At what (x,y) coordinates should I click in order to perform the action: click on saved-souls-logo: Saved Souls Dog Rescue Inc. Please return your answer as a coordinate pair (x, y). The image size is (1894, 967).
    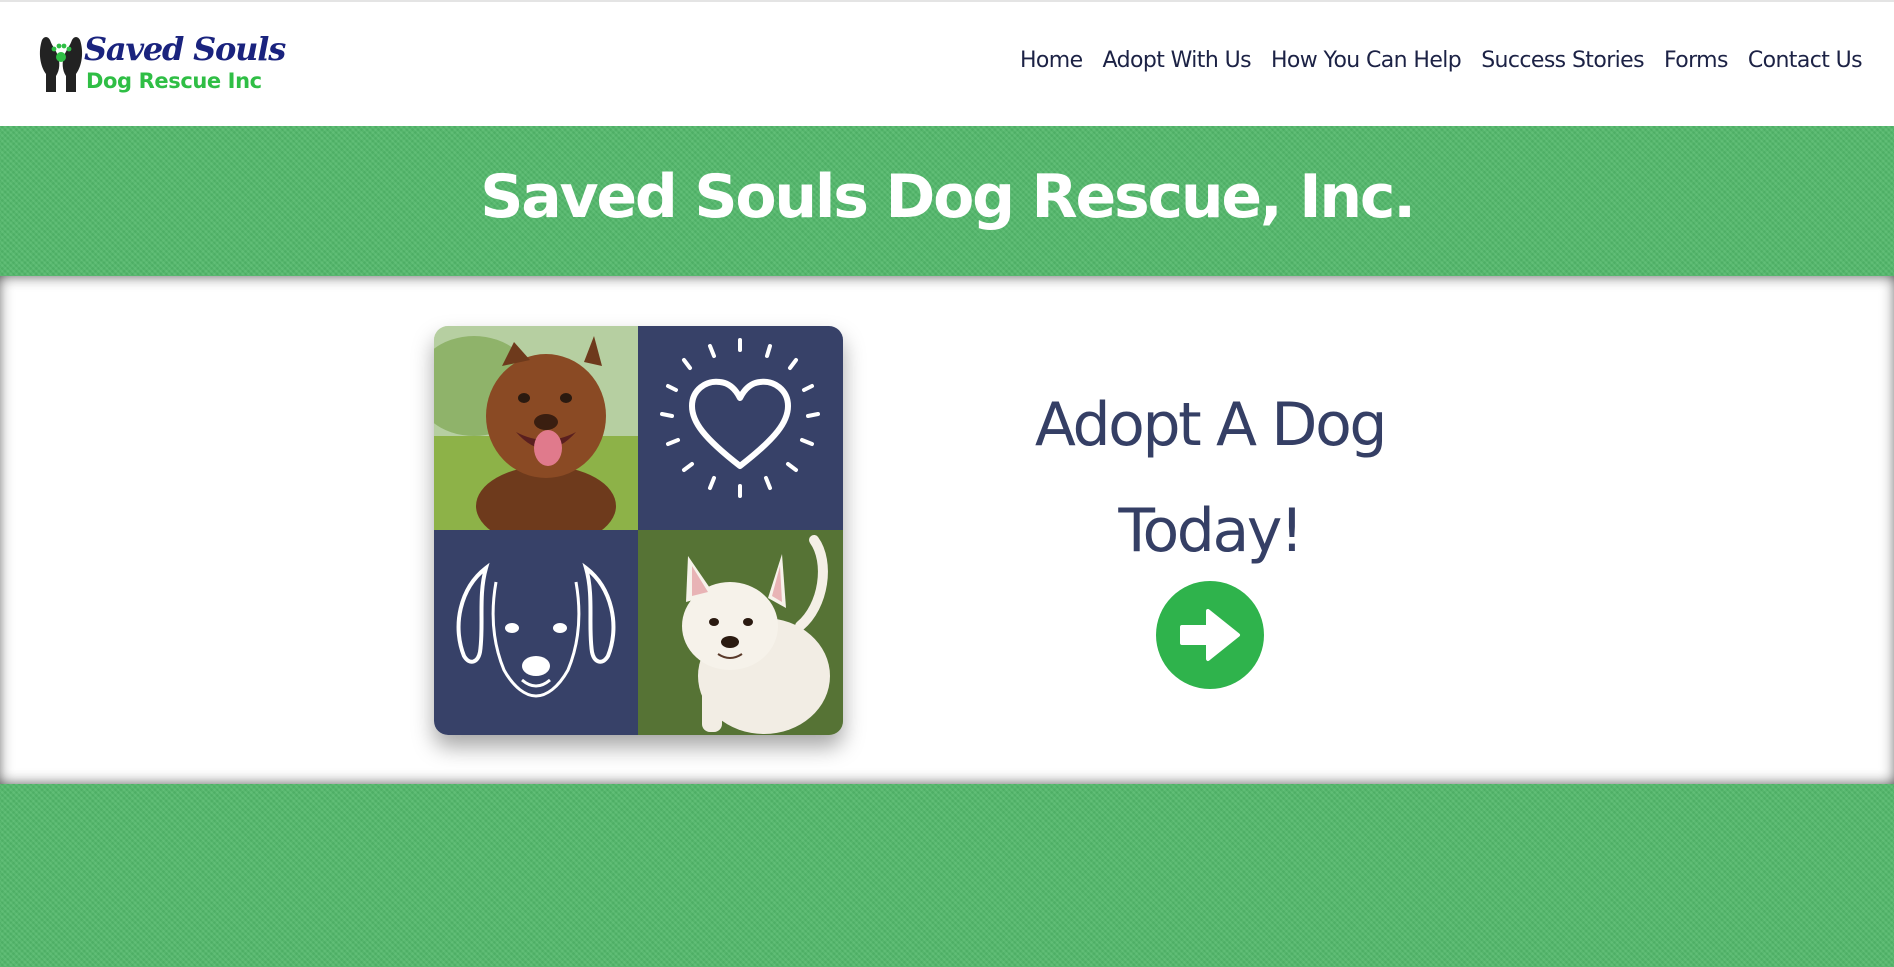
    Looking at the image, I should click on (162, 61).